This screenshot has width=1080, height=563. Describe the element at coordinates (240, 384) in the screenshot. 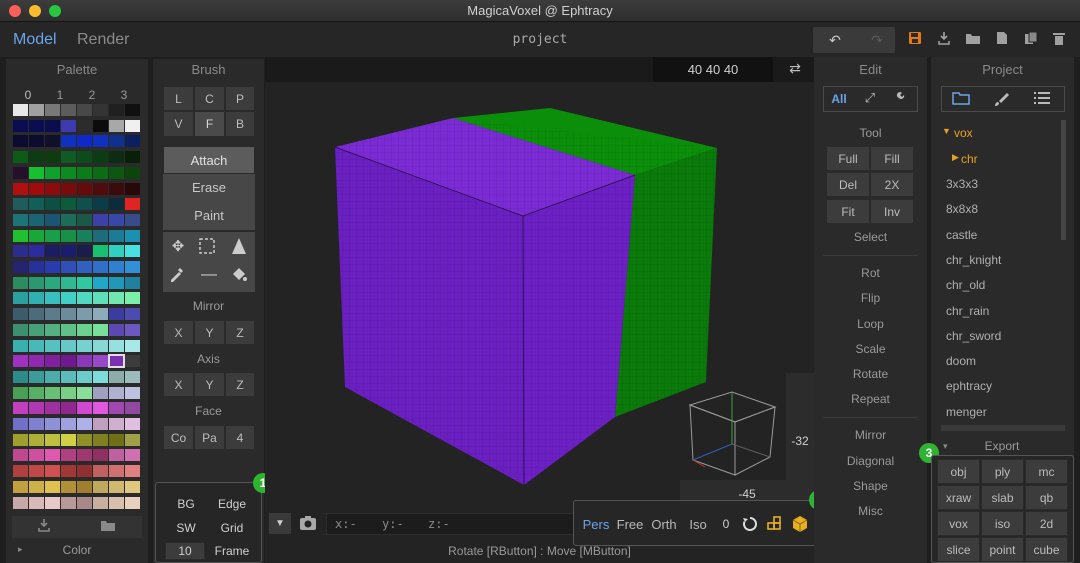

I see `axis-z-button: Z` at that location.